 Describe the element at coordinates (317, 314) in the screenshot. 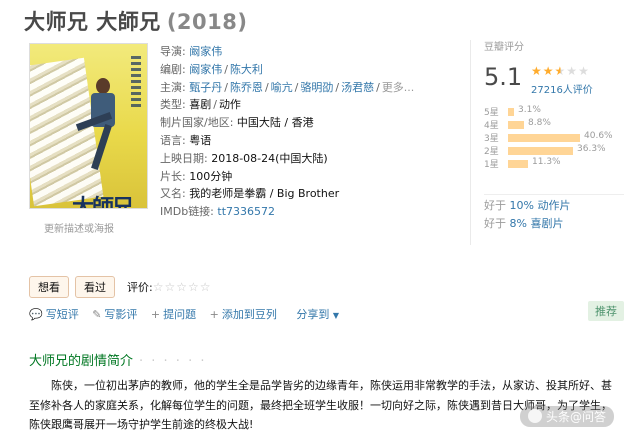

I see `share-dropdown: 分享到 ▼` at that location.